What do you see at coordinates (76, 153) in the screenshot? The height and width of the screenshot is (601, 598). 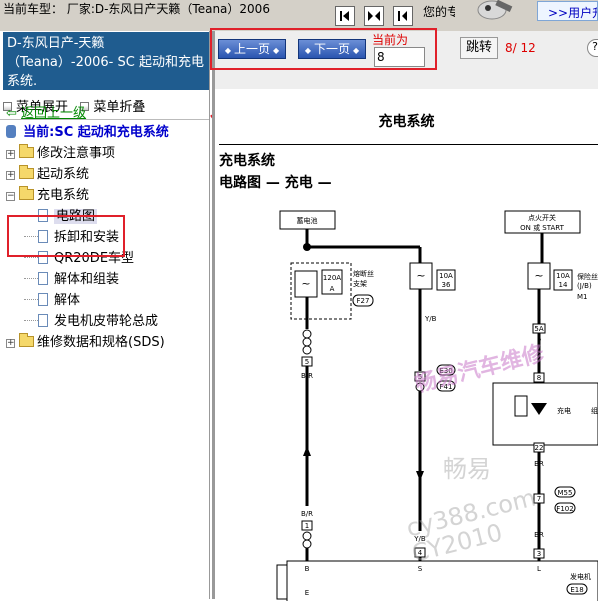 I see `tree-item-label: 修改注意事项` at bounding box center [76, 153].